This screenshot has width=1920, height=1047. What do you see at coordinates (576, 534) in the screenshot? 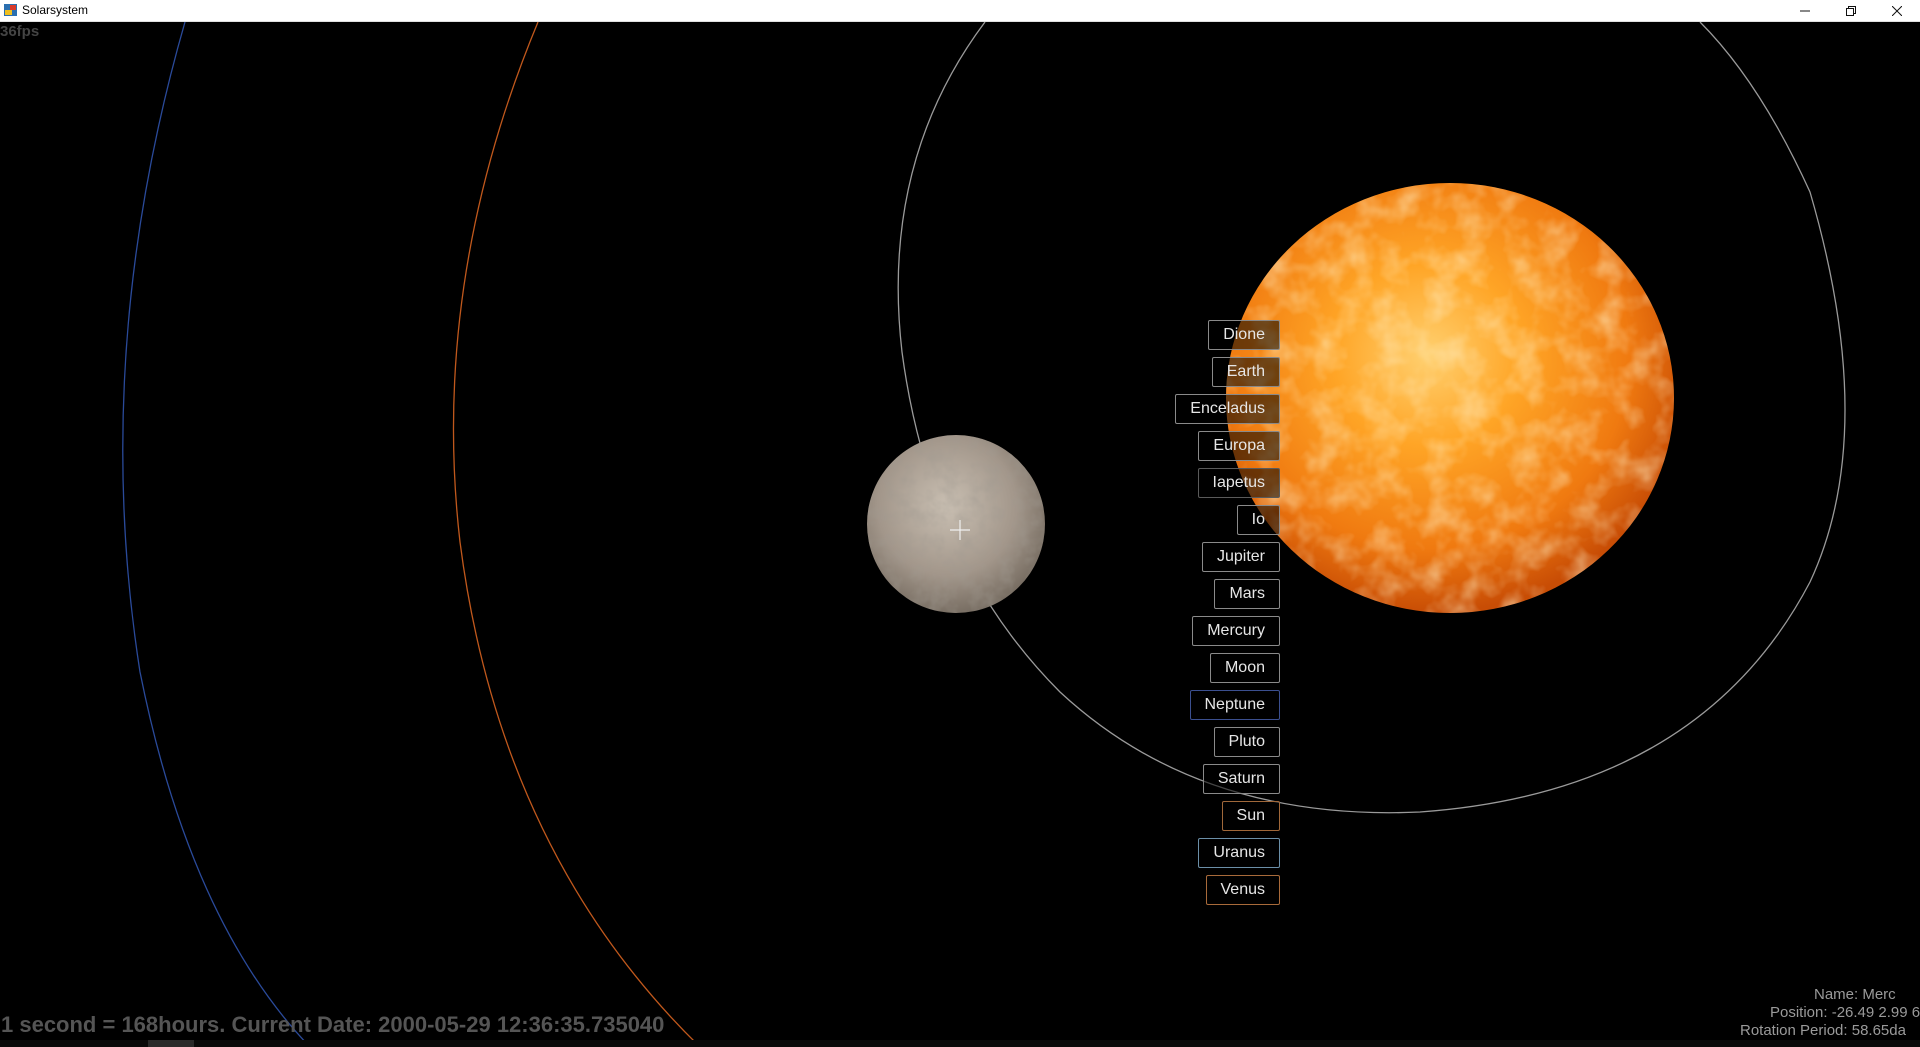
I see `orbit-jupiter` at bounding box center [576, 534].